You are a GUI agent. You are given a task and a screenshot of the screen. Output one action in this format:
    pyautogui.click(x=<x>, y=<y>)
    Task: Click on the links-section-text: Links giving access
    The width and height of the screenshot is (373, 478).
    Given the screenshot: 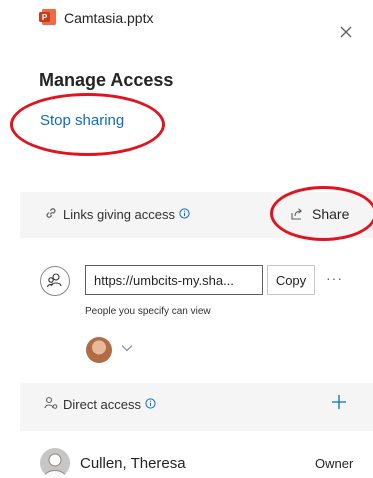 What is the action you would take?
    pyautogui.click(x=119, y=214)
    